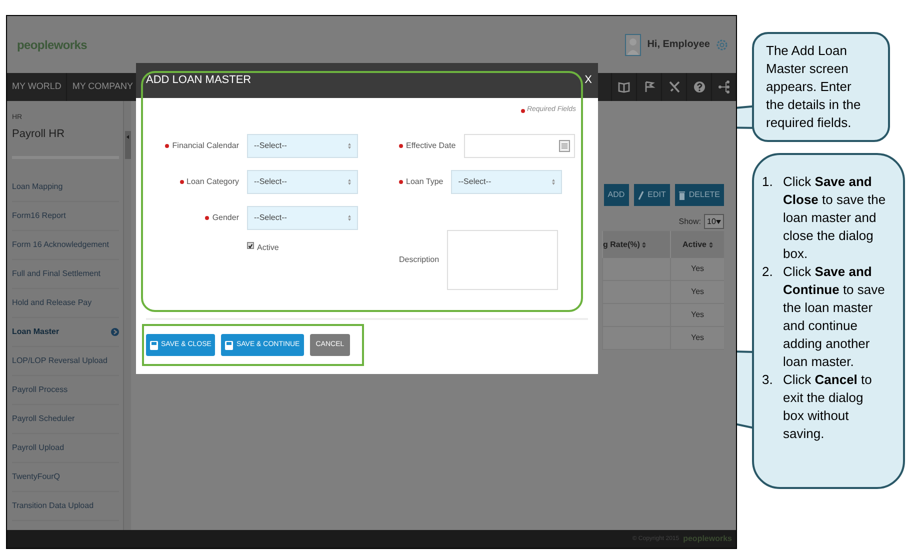  I want to click on flag-icon, so click(649, 87).